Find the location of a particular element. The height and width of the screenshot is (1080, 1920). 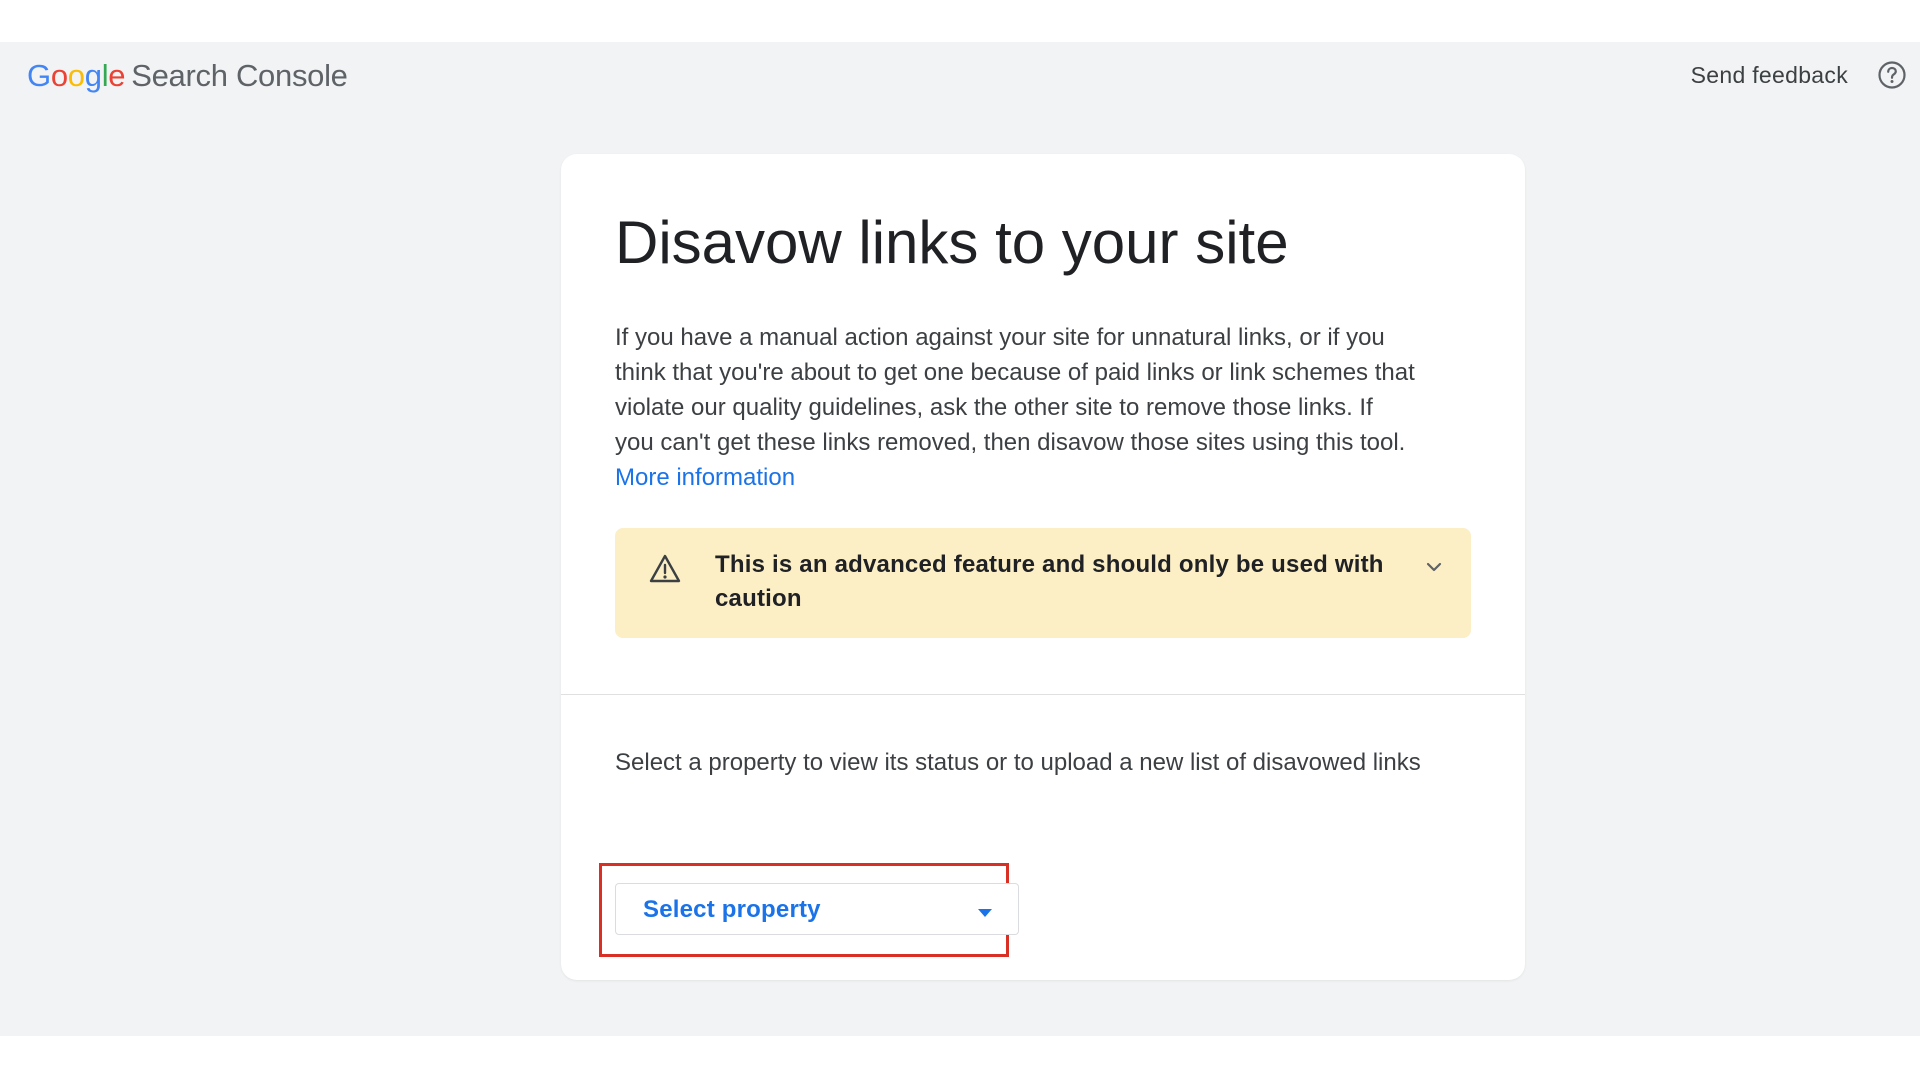

logo-letter: G is located at coordinates (39, 75).